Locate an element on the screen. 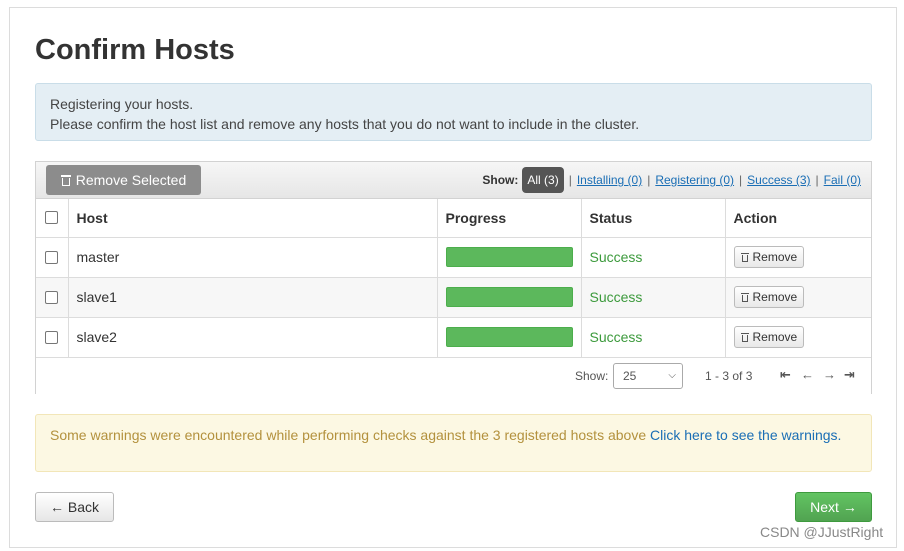 Image resolution: width=904 pixels, height=551 pixels. filter-show-label: Show: is located at coordinates (500, 180).